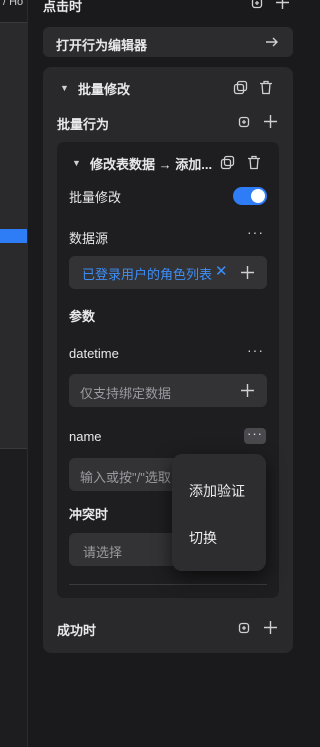  Describe the element at coordinates (104, 89) in the screenshot. I see `batch-modify-title: 批量修改` at that location.